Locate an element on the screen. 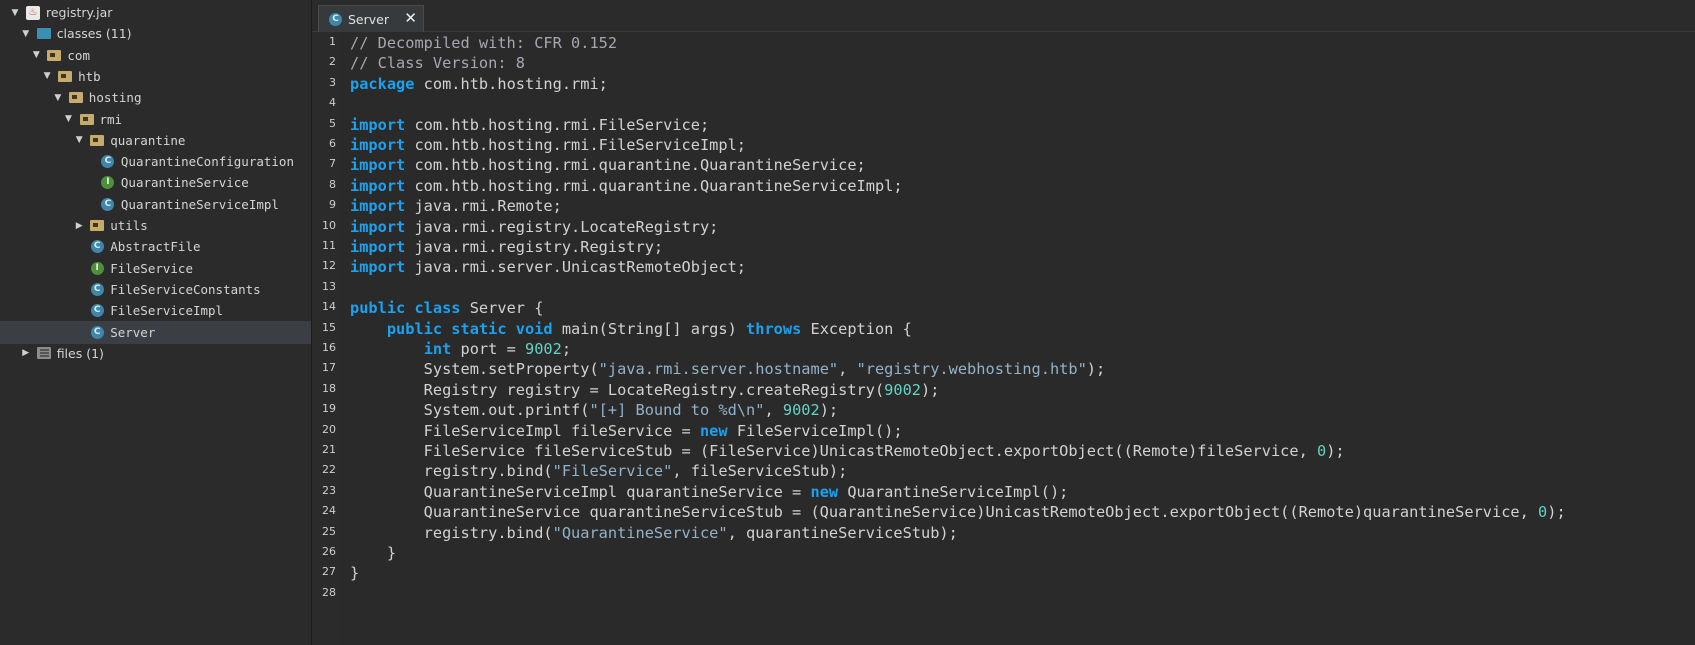  line-number: 9 is located at coordinates (332, 205).